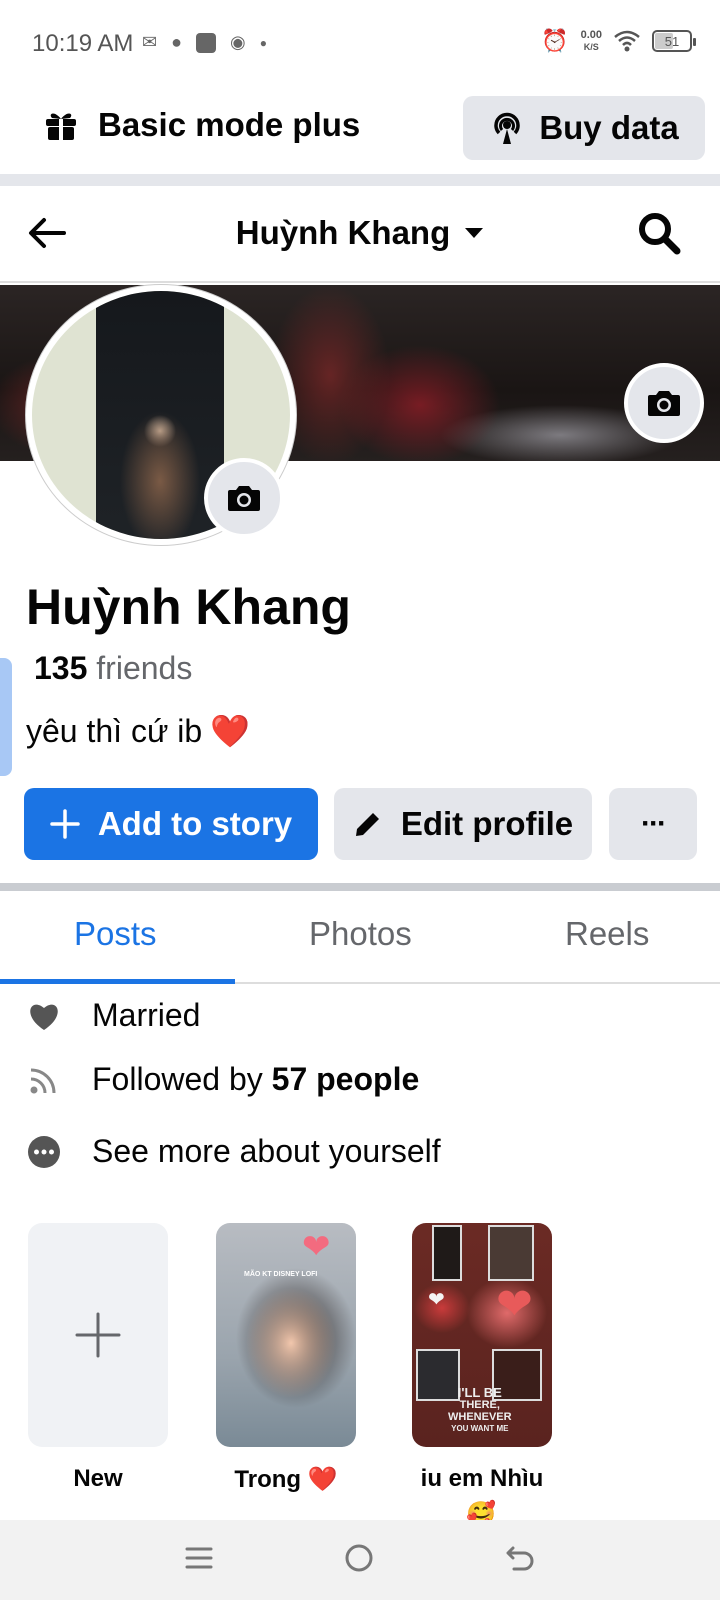  I want to click on home-circle-icon, so click(359, 1557).